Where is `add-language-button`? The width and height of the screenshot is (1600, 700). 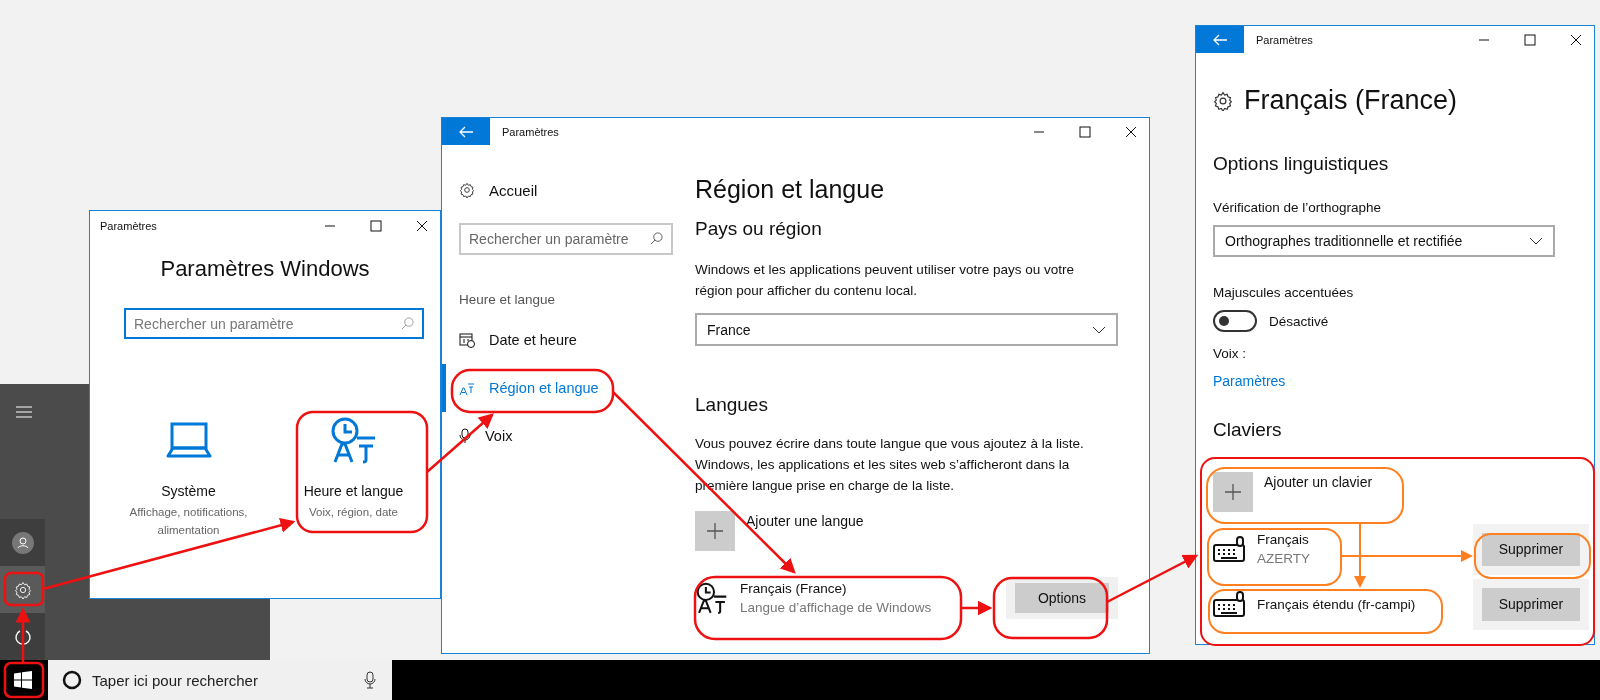
add-language-button is located at coordinates (715, 531).